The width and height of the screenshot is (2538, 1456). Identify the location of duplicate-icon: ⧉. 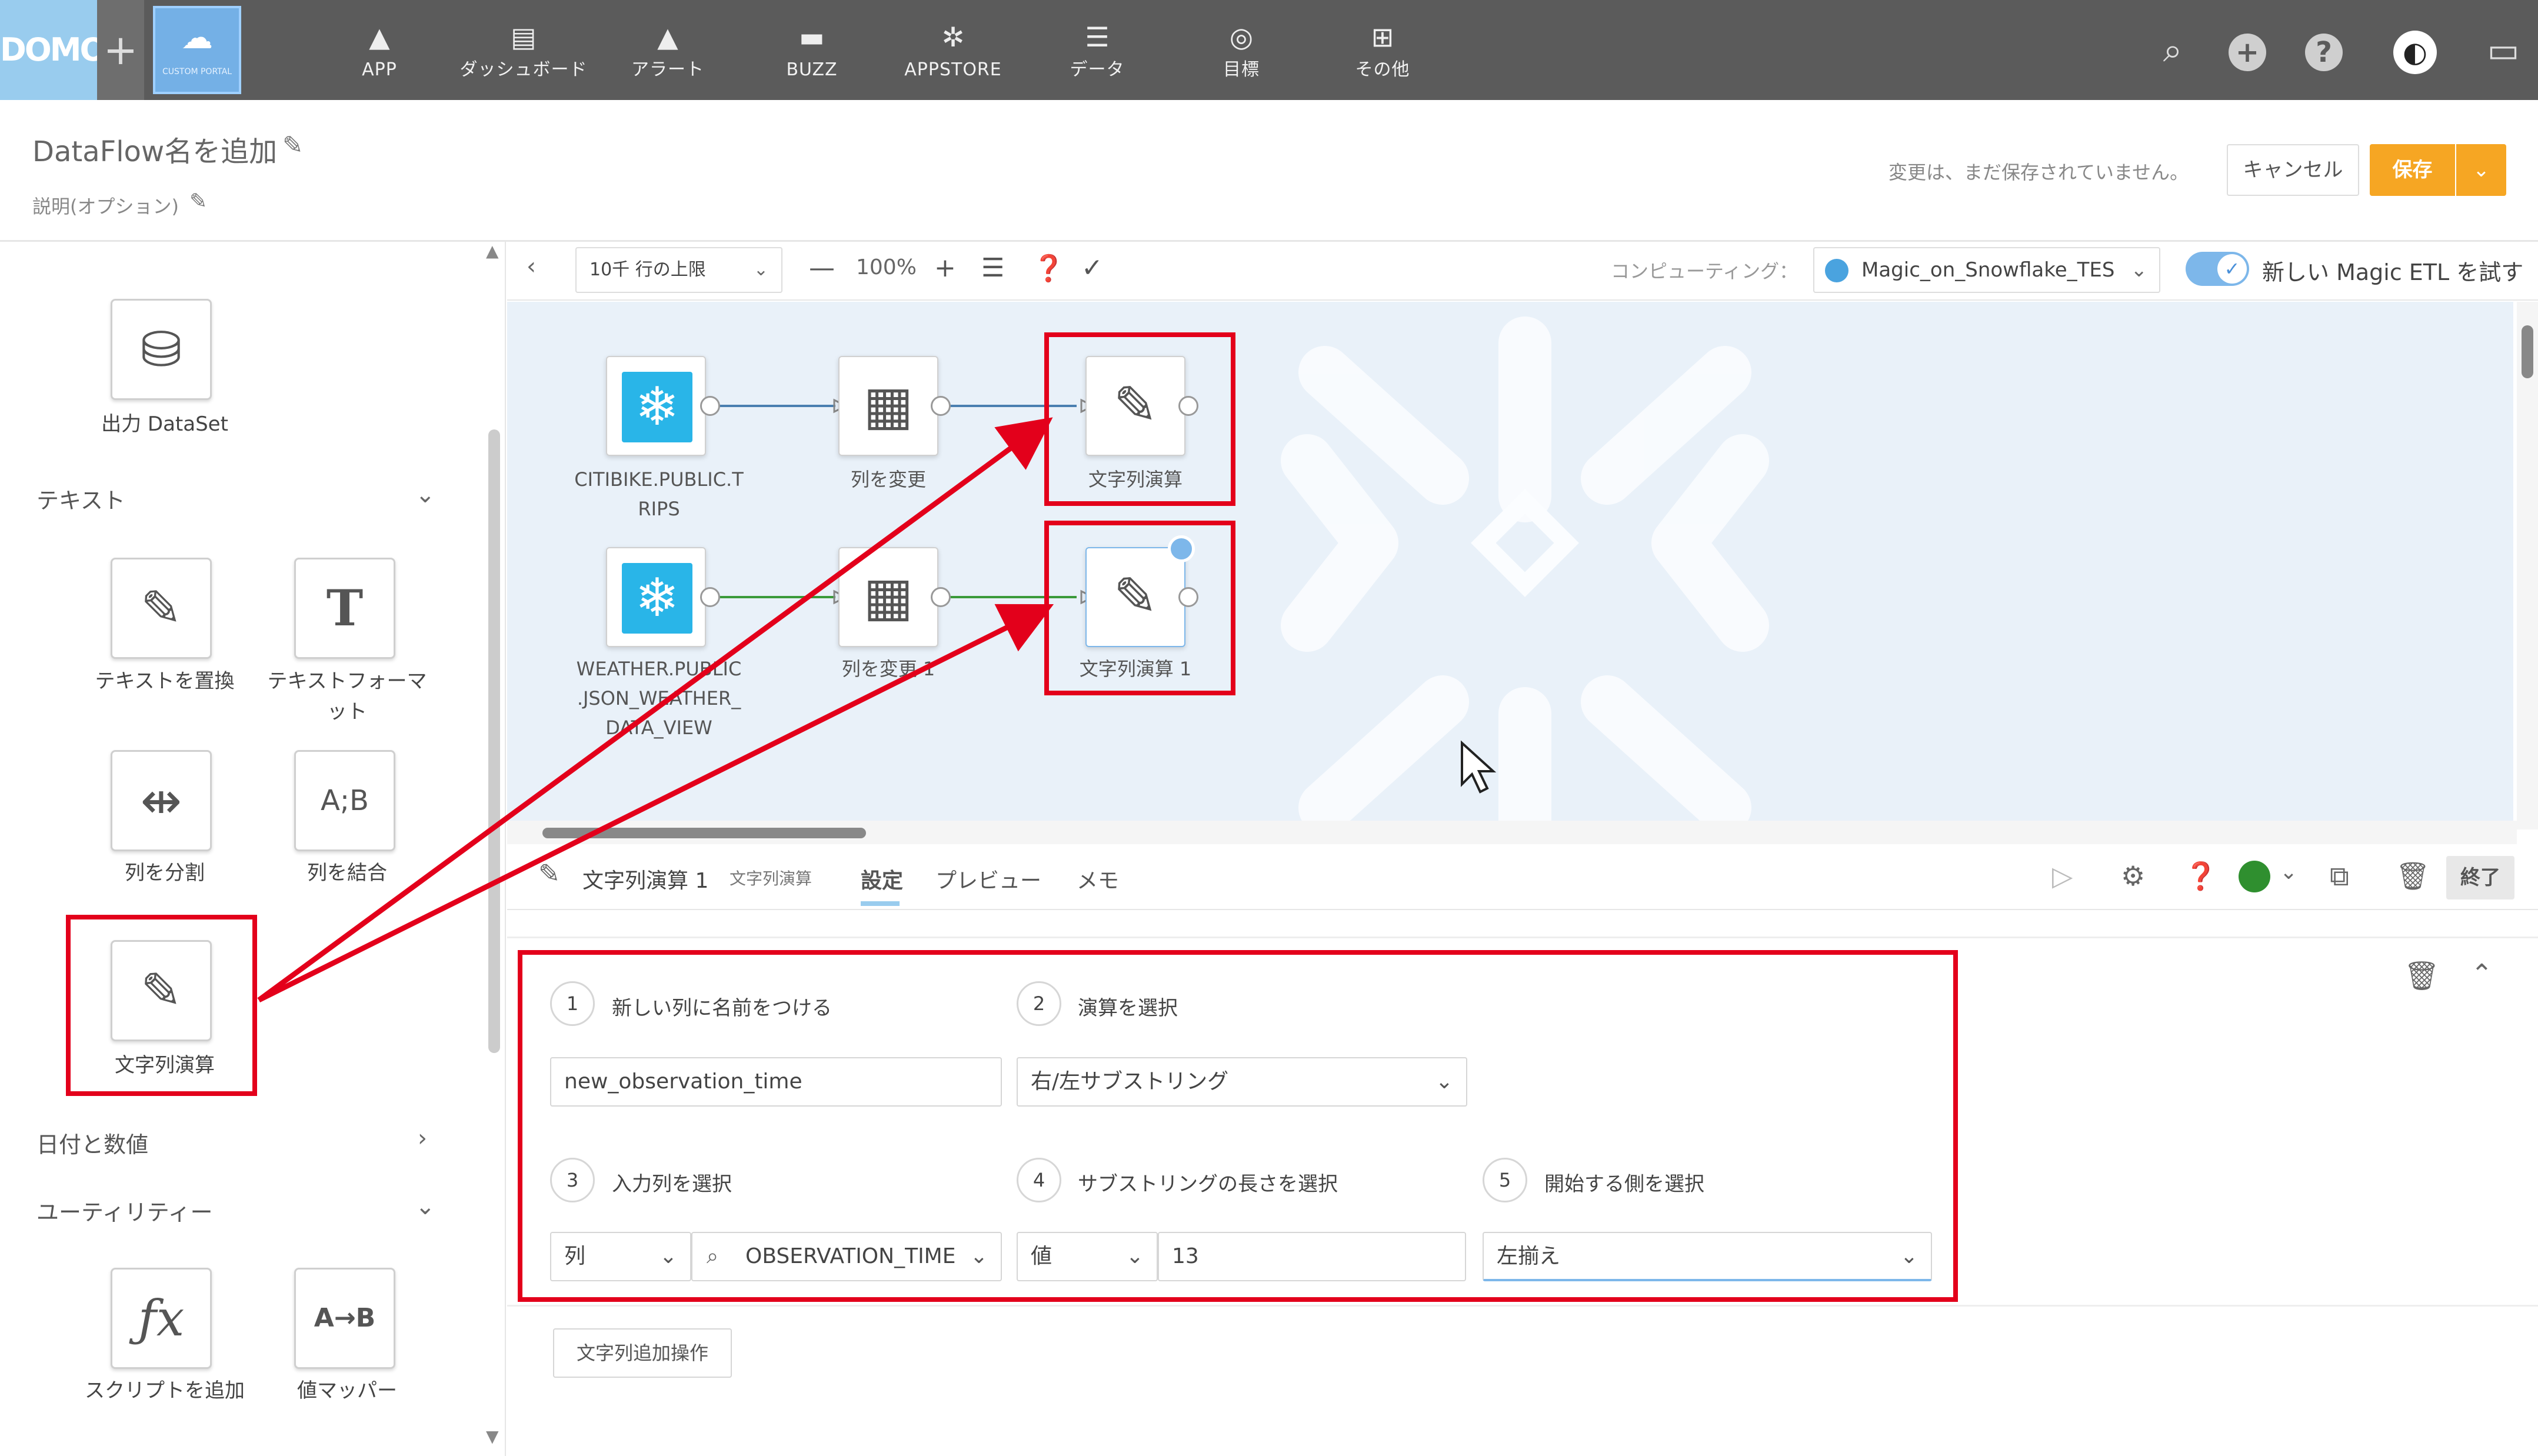
(2339, 876).